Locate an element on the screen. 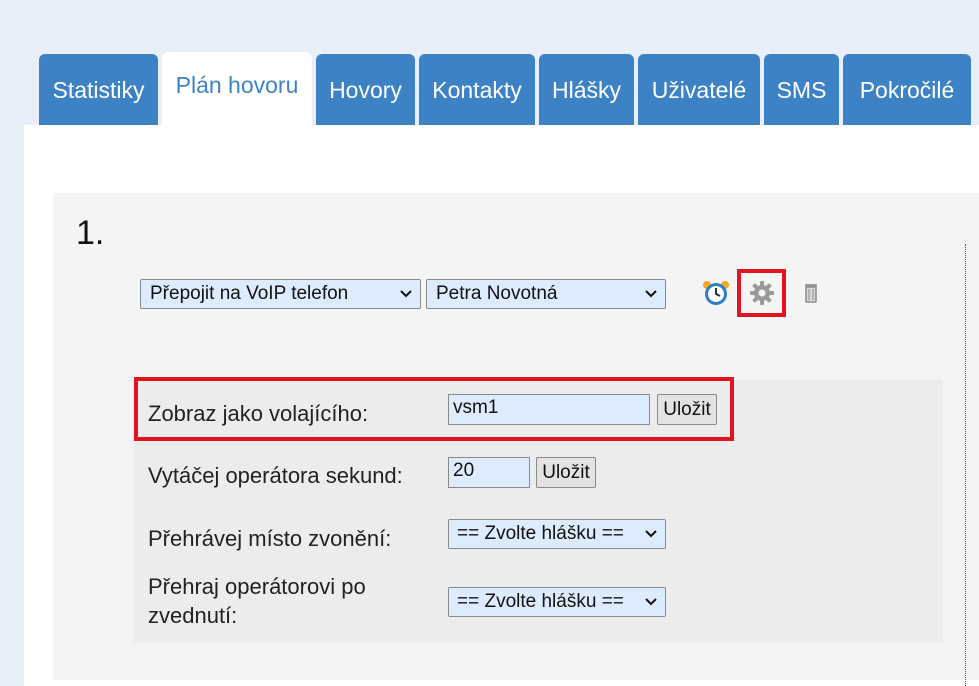  on-pickup-select-value: == Zvolte hlášku == is located at coordinates (540, 601).